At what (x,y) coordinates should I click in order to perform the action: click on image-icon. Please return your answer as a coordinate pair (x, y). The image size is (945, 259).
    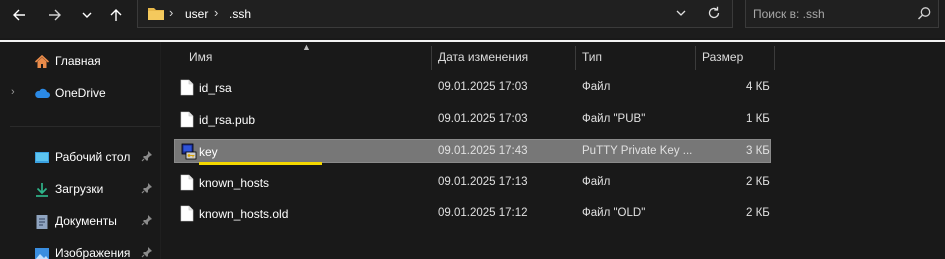
    Looking at the image, I should click on (42, 253).